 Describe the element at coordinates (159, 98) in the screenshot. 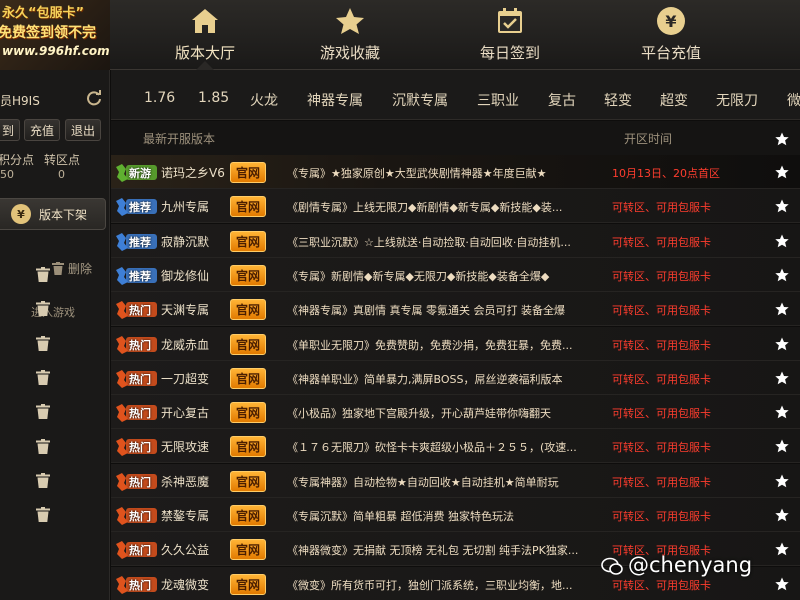

I see `filter-chip: 1.76` at that location.